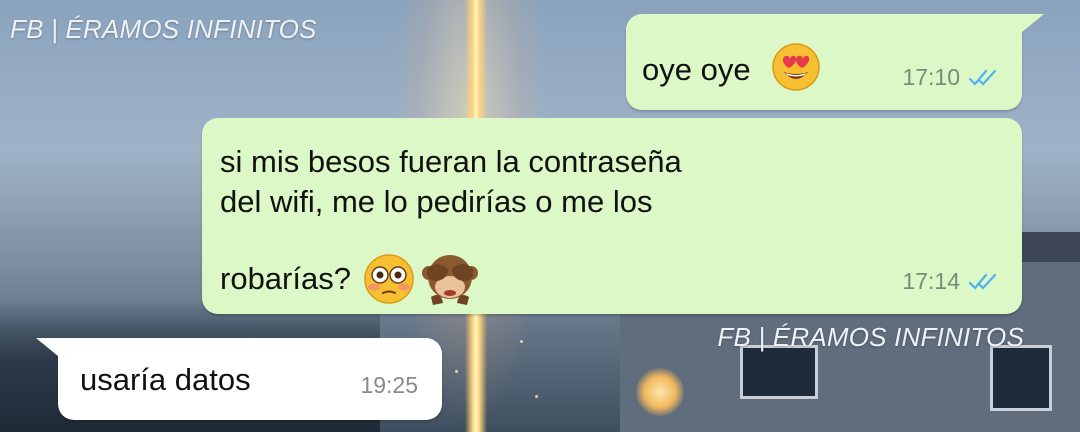 The image size is (1080, 432). Describe the element at coordinates (870, 337) in the screenshot. I see `watermark-middle: FB | ÉRAMOS INFINITOS` at that location.